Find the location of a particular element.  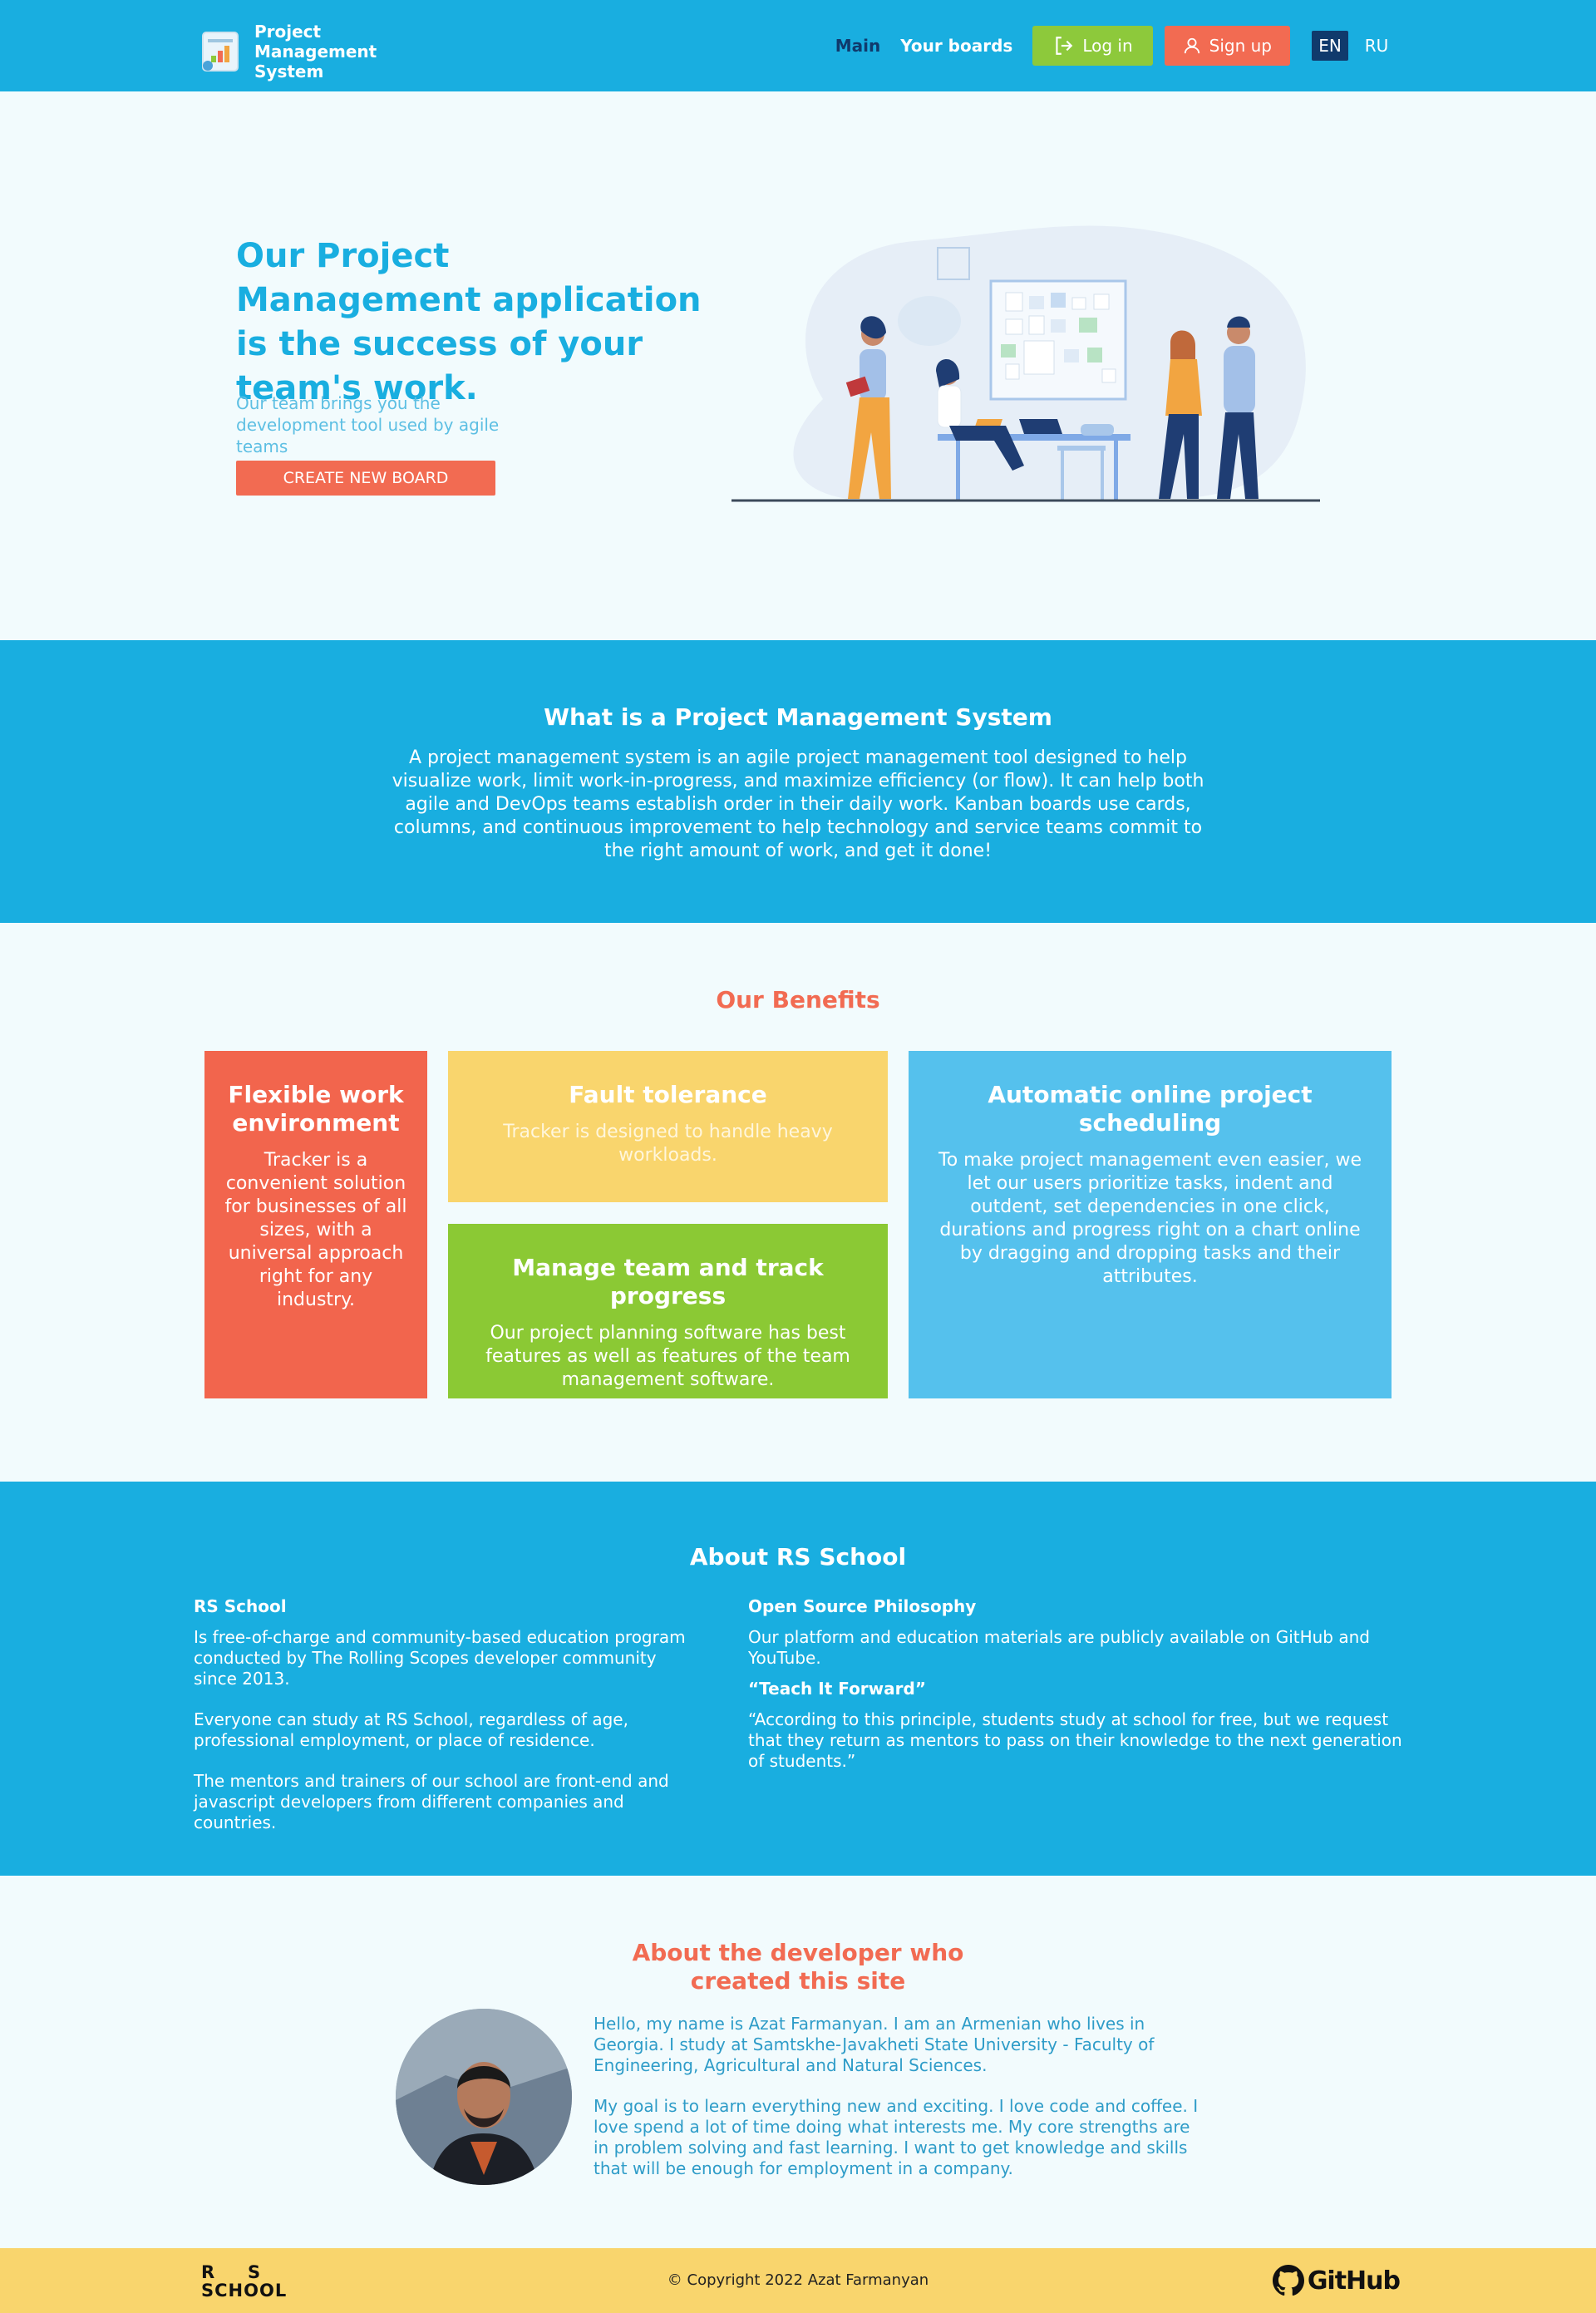

what-is-title: What is a Project Management System is located at coordinates (798, 717).